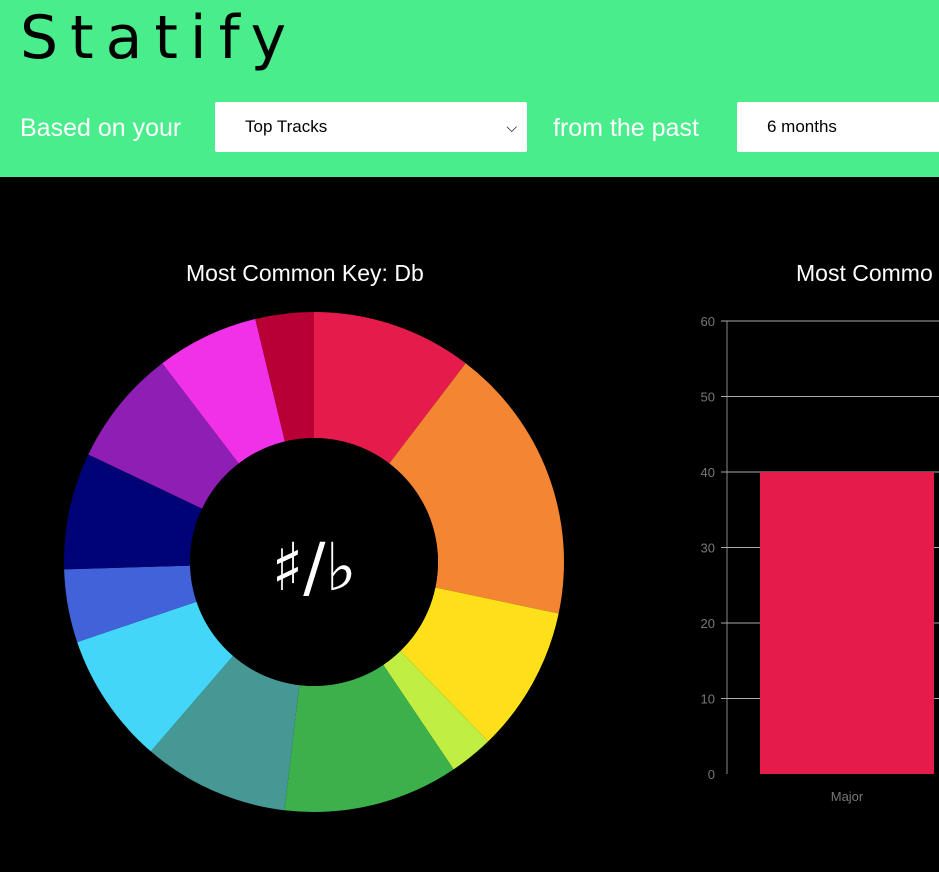 This screenshot has width=939, height=872. Describe the element at coordinates (313, 567) in the screenshot. I see `sharp-flat-icon: ♯/♭` at that location.